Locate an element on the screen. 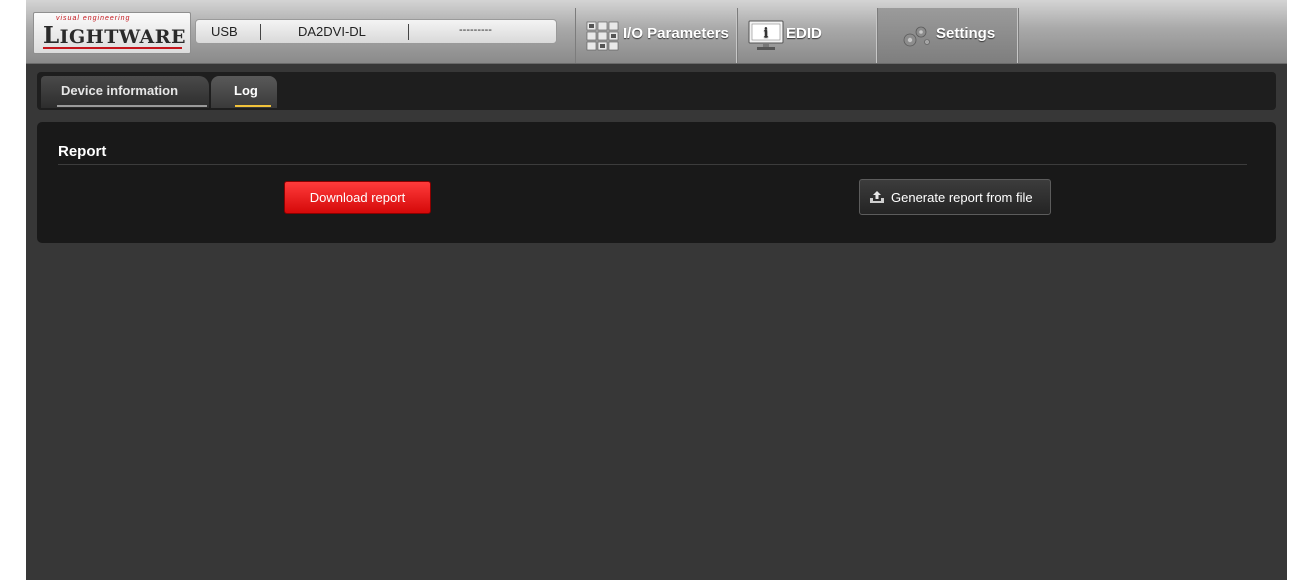  monitor-info-icon: i is located at coordinates (766, 38).